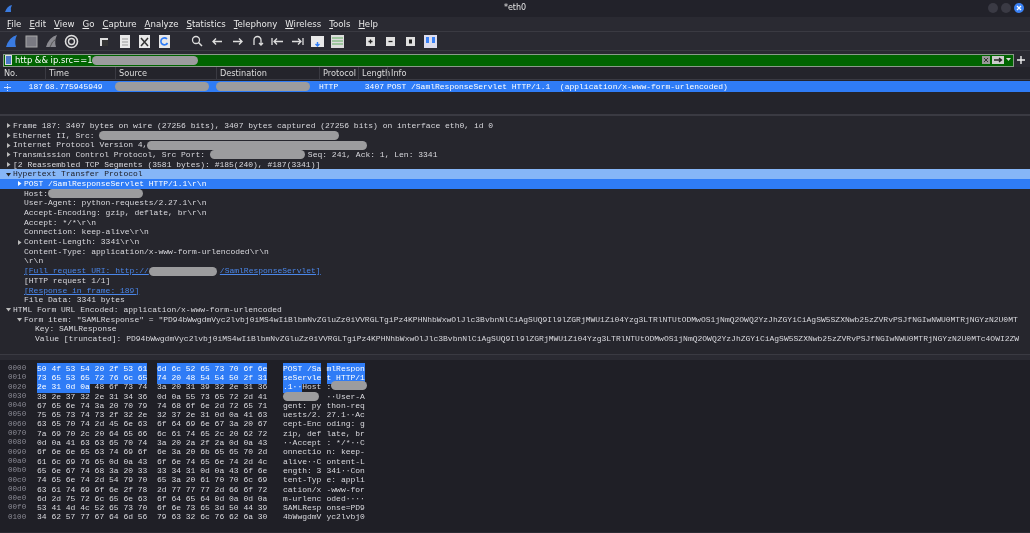 The image size is (1030, 533). I want to click on tree-item-text: Host:, so click(36, 194).